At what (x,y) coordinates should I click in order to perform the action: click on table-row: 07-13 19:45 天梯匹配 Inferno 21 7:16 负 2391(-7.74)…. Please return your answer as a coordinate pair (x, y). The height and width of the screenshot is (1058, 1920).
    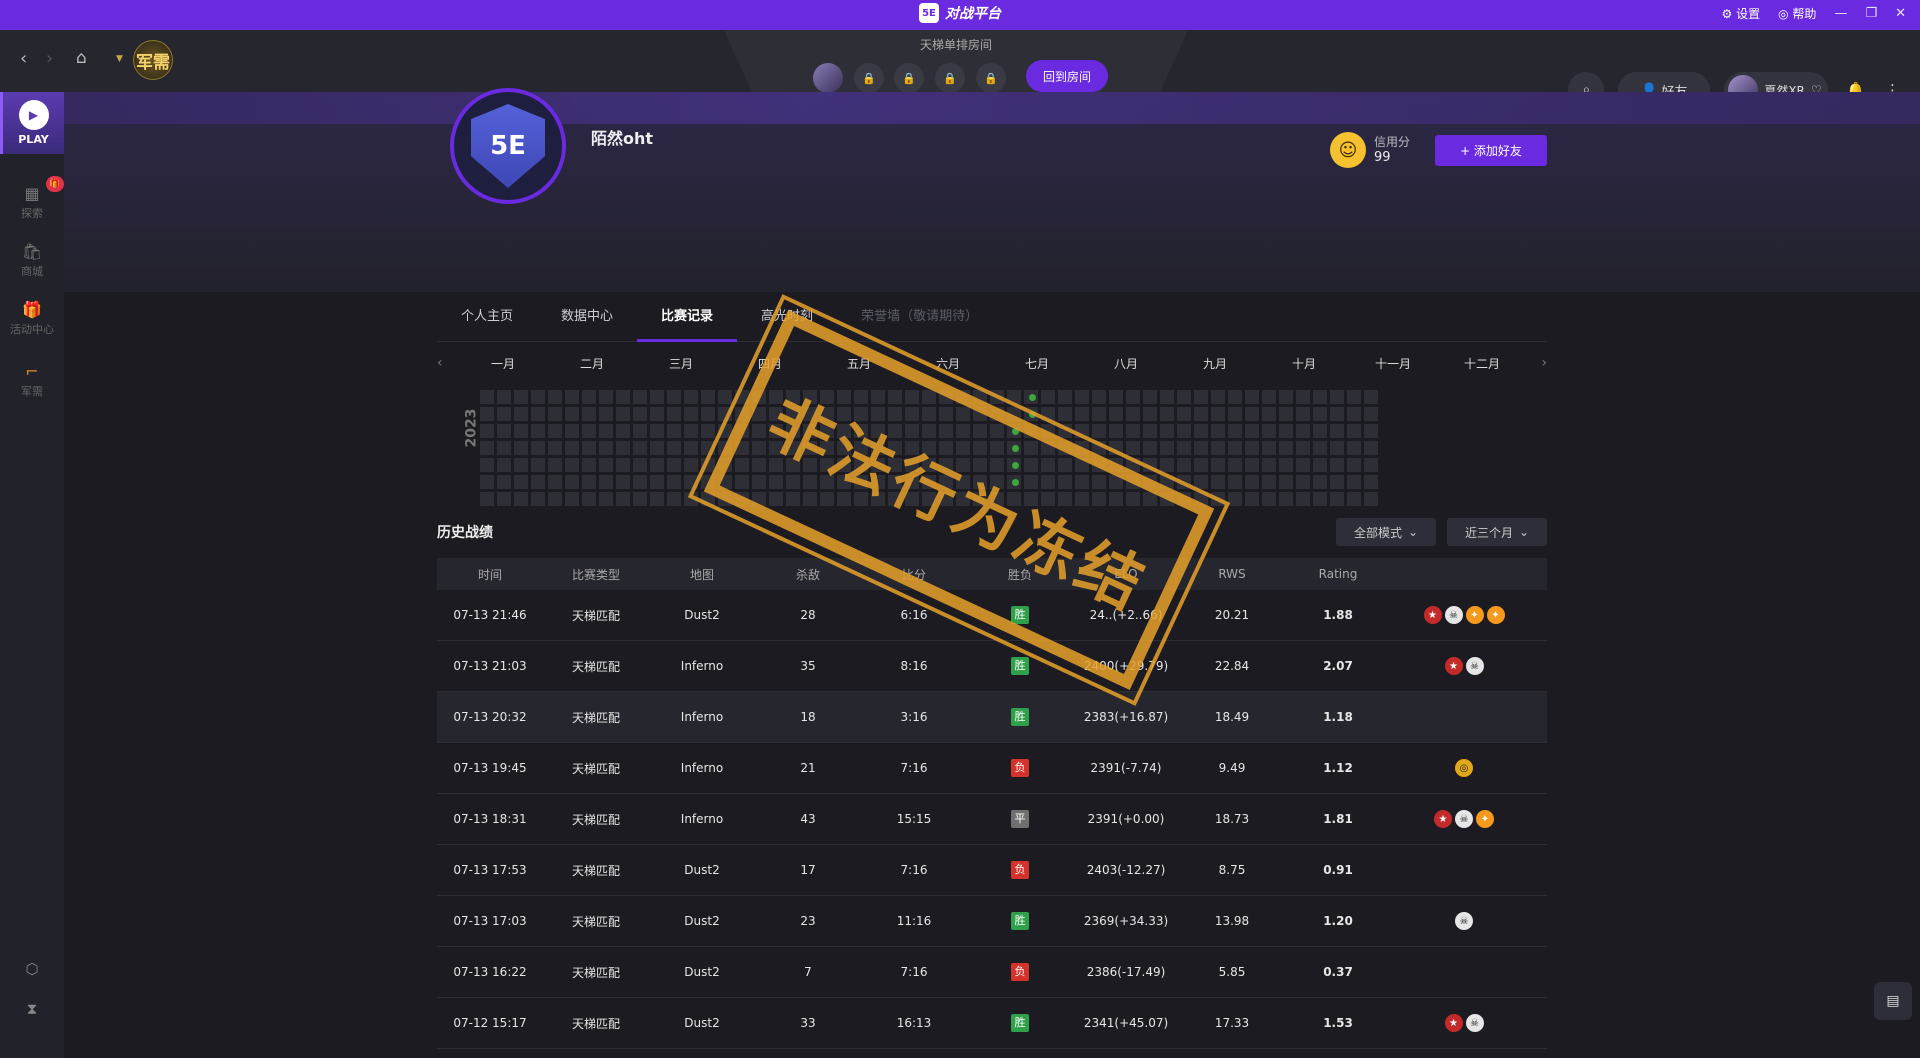
    Looking at the image, I should click on (992, 768).